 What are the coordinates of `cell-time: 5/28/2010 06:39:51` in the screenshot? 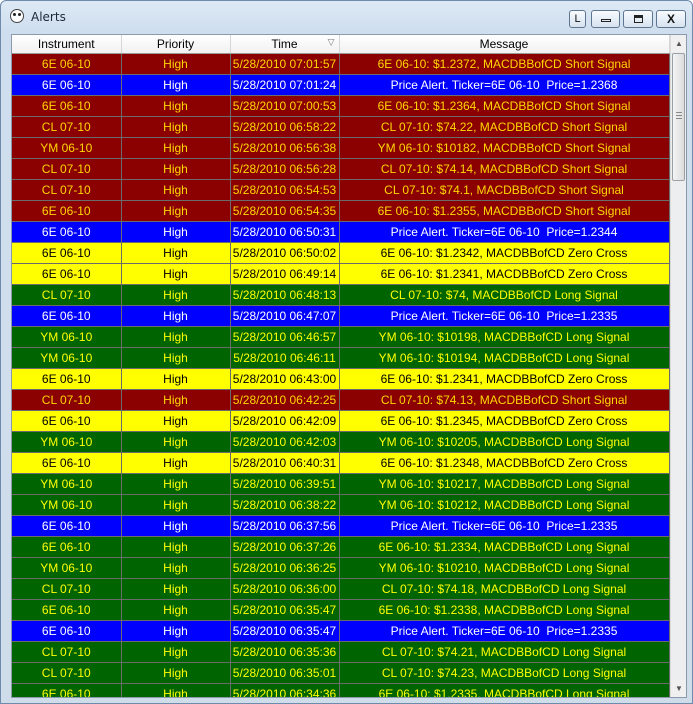 It's located at (285, 484).